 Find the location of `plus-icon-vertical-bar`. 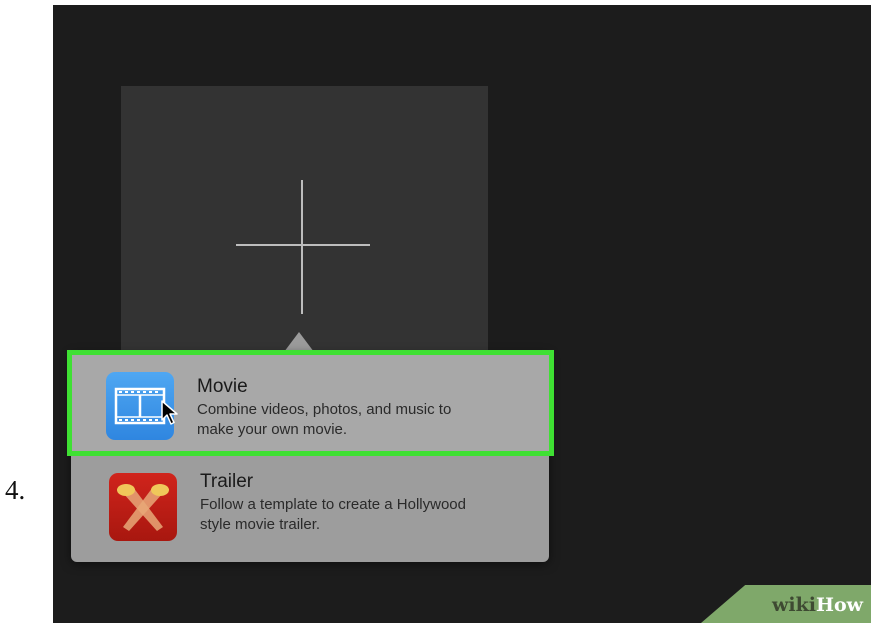

plus-icon-vertical-bar is located at coordinates (302, 247).